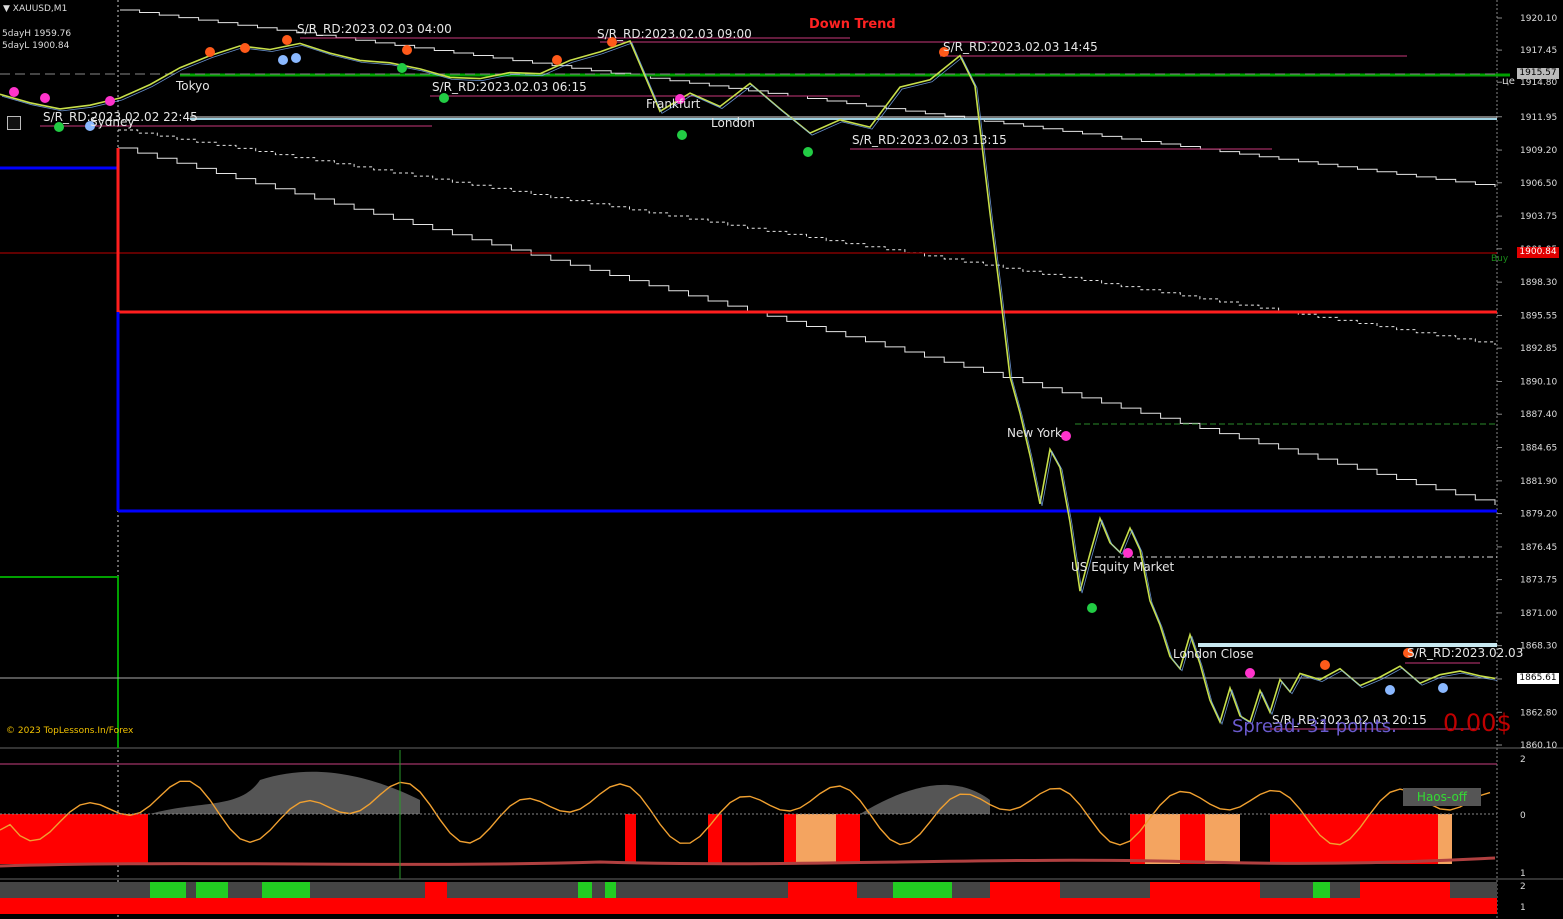 Image resolution: width=1563 pixels, height=919 pixels. What do you see at coordinates (8, 9) in the screenshot?
I see `triangle-down-icon: ▼` at bounding box center [8, 9].